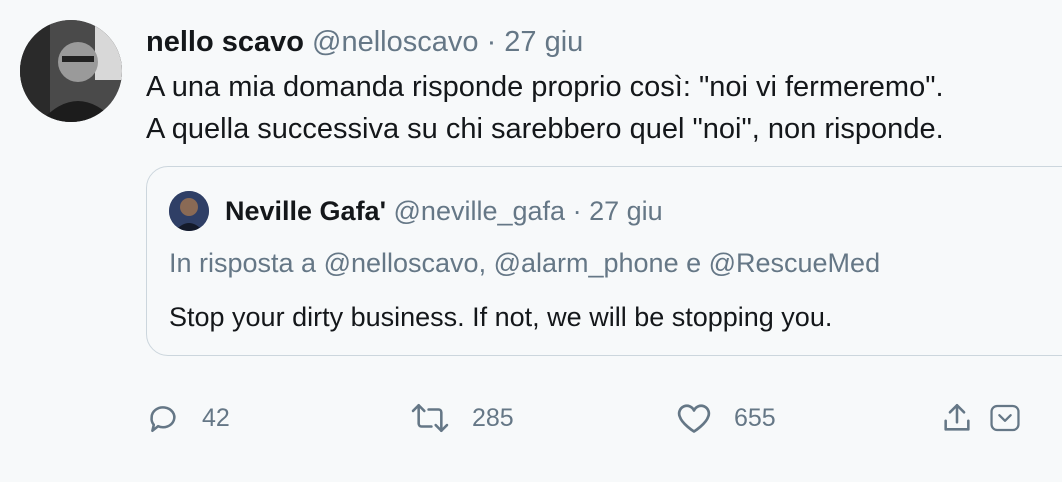 The width and height of the screenshot is (1062, 482). What do you see at coordinates (189, 211) in the screenshot?
I see `quoted-author-avatar` at bounding box center [189, 211].